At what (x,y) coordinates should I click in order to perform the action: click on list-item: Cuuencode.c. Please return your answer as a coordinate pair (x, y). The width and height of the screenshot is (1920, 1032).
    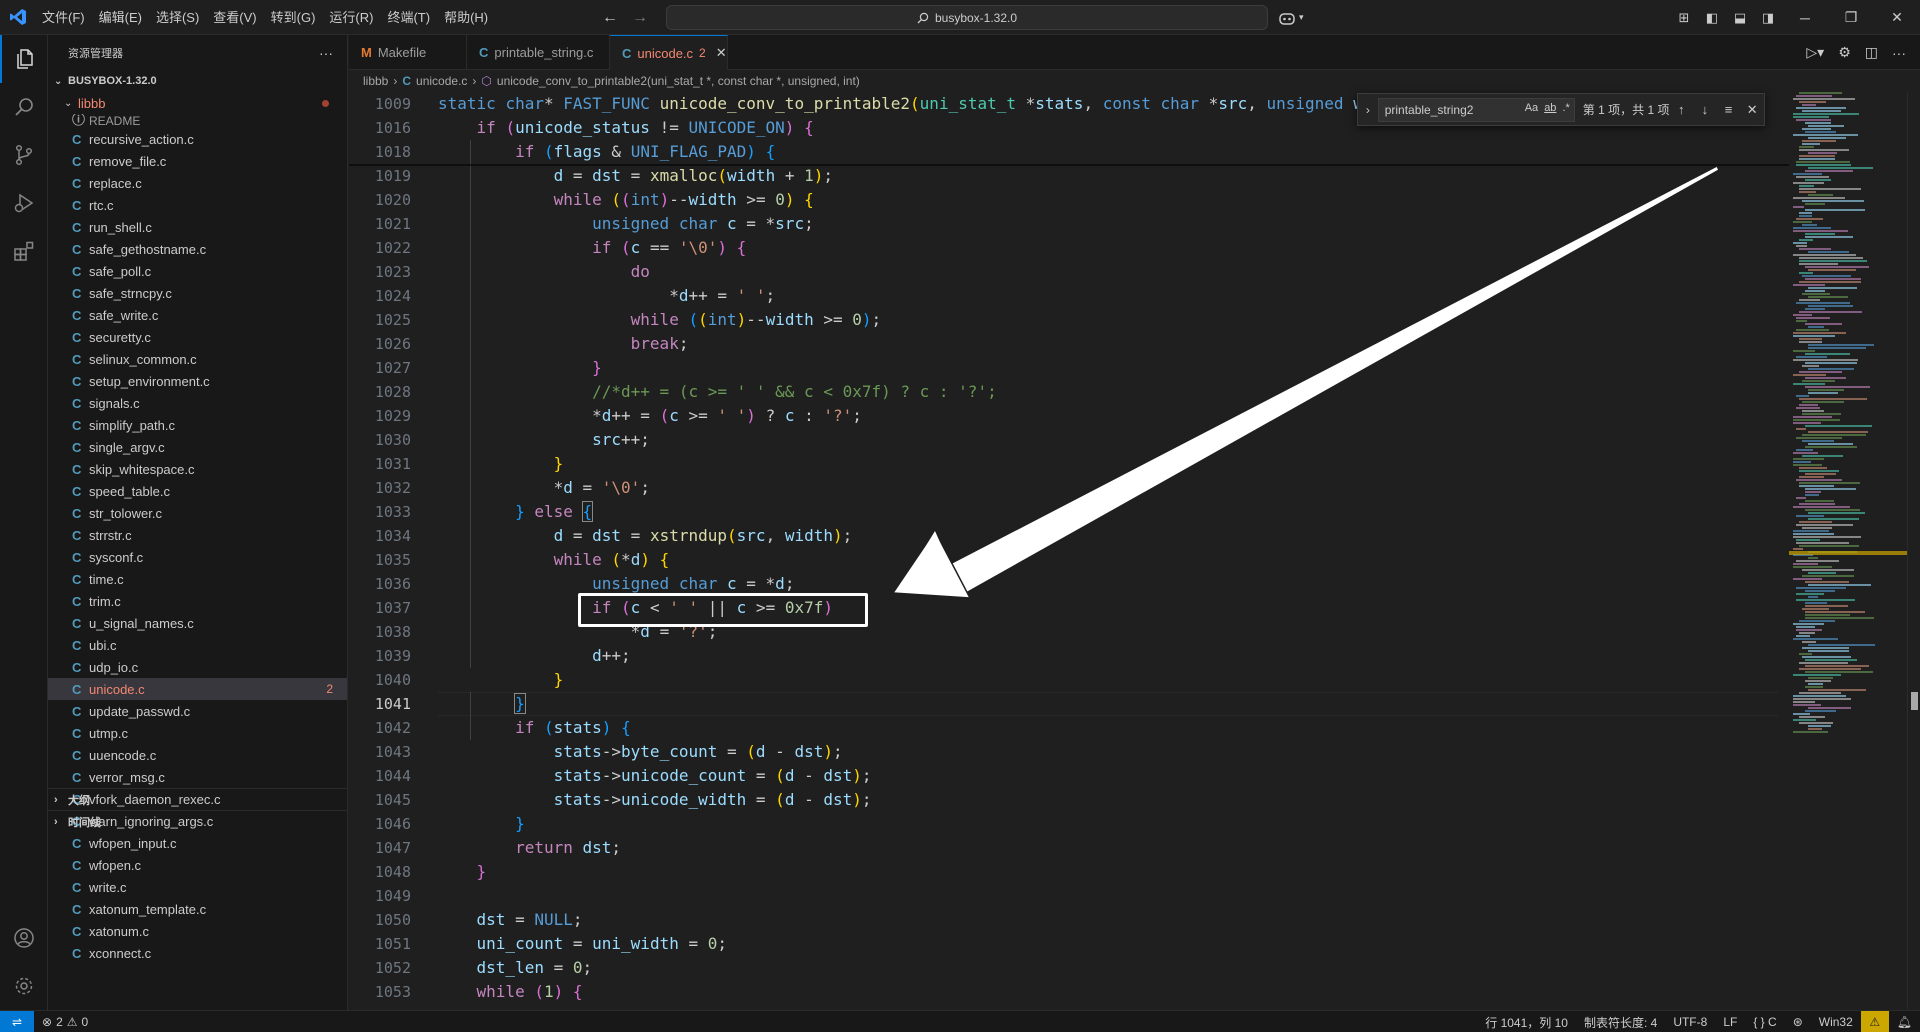
    Looking at the image, I should click on (197, 755).